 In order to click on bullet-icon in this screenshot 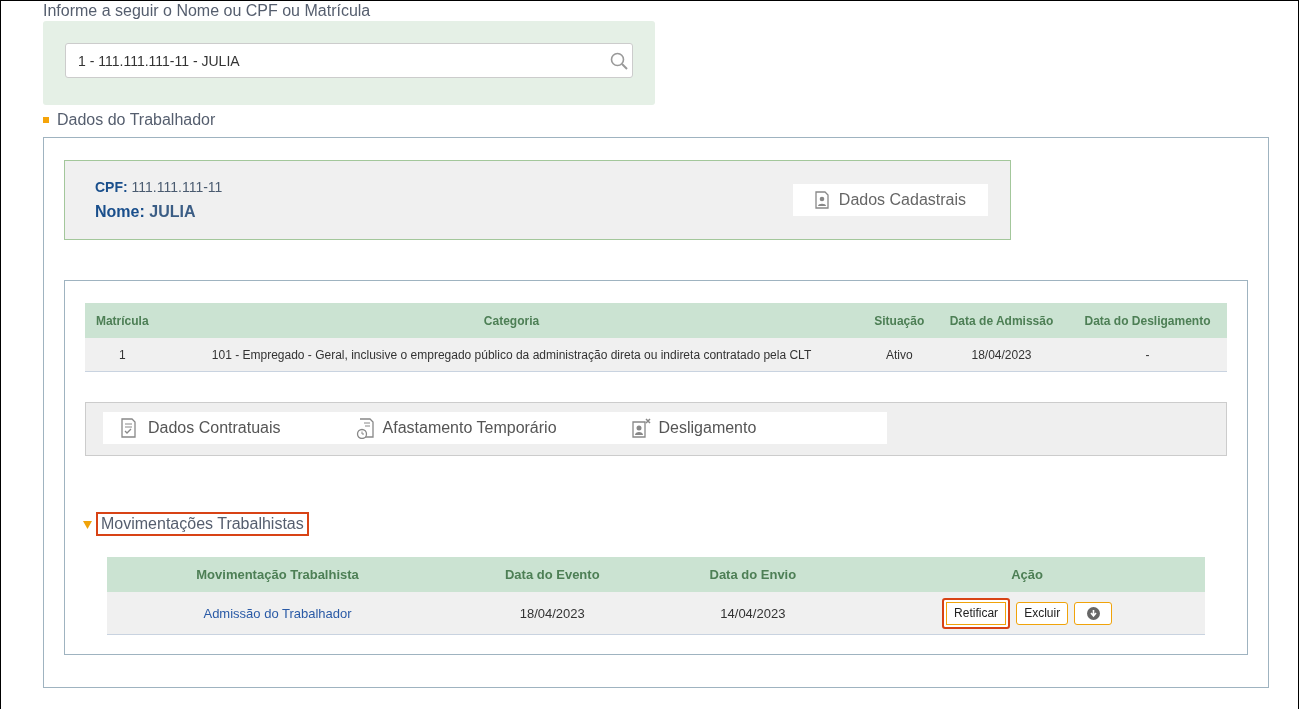, I will do `click(46, 120)`.